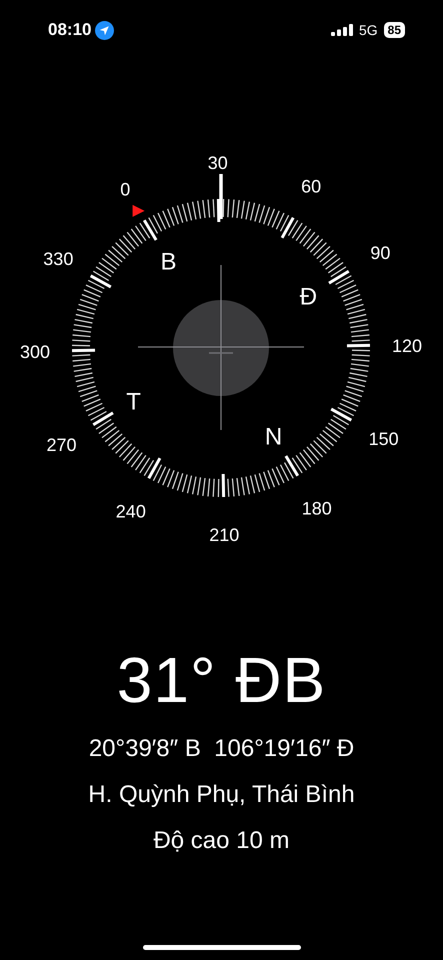 The width and height of the screenshot is (443, 960). What do you see at coordinates (131, 512) in the screenshot?
I see `degree-label: 240` at bounding box center [131, 512].